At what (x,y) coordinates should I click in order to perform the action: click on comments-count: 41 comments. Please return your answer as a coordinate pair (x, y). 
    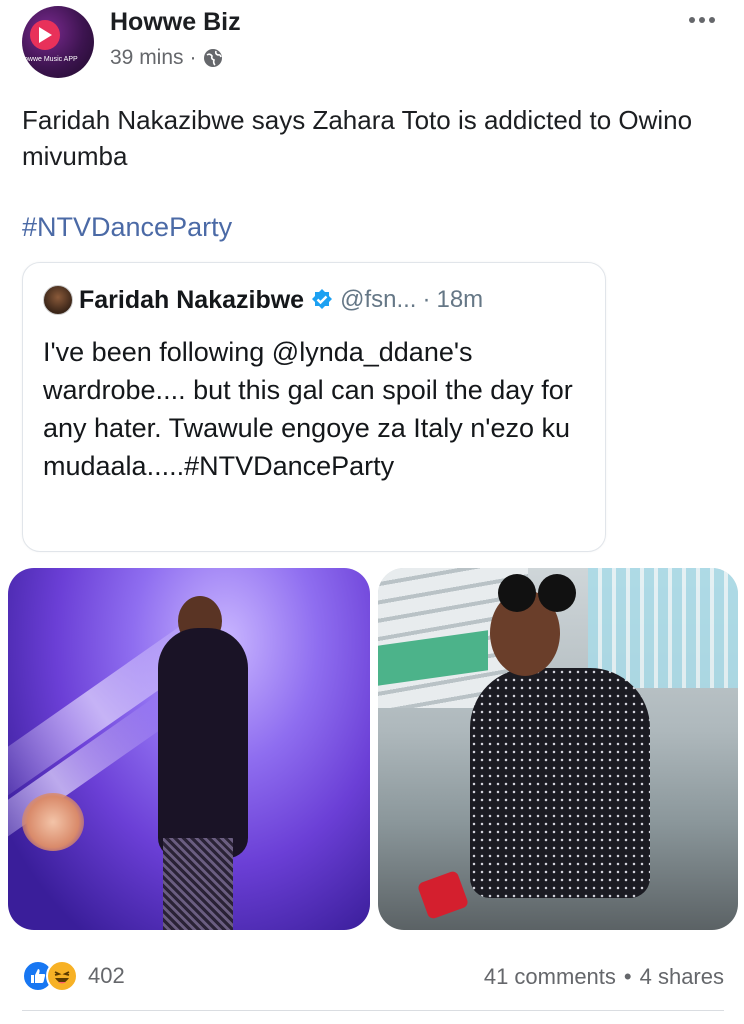
    Looking at the image, I should click on (550, 977).